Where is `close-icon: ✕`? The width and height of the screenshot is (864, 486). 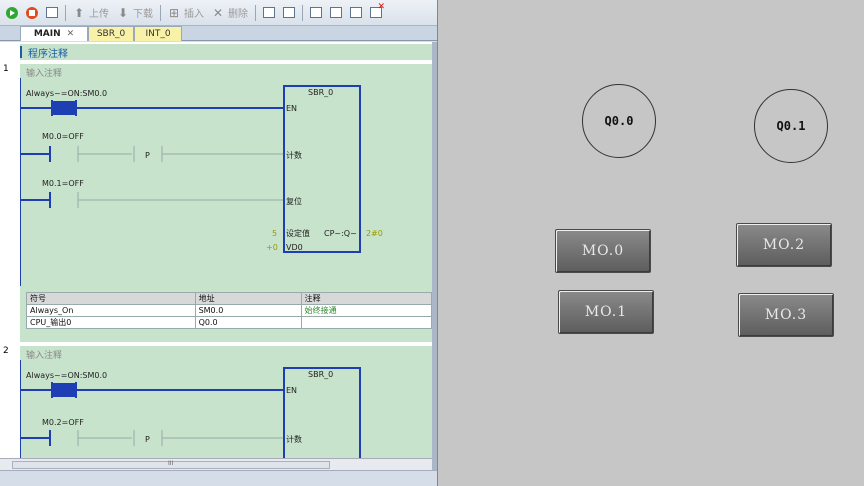
close-icon: ✕ is located at coordinates (71, 34).